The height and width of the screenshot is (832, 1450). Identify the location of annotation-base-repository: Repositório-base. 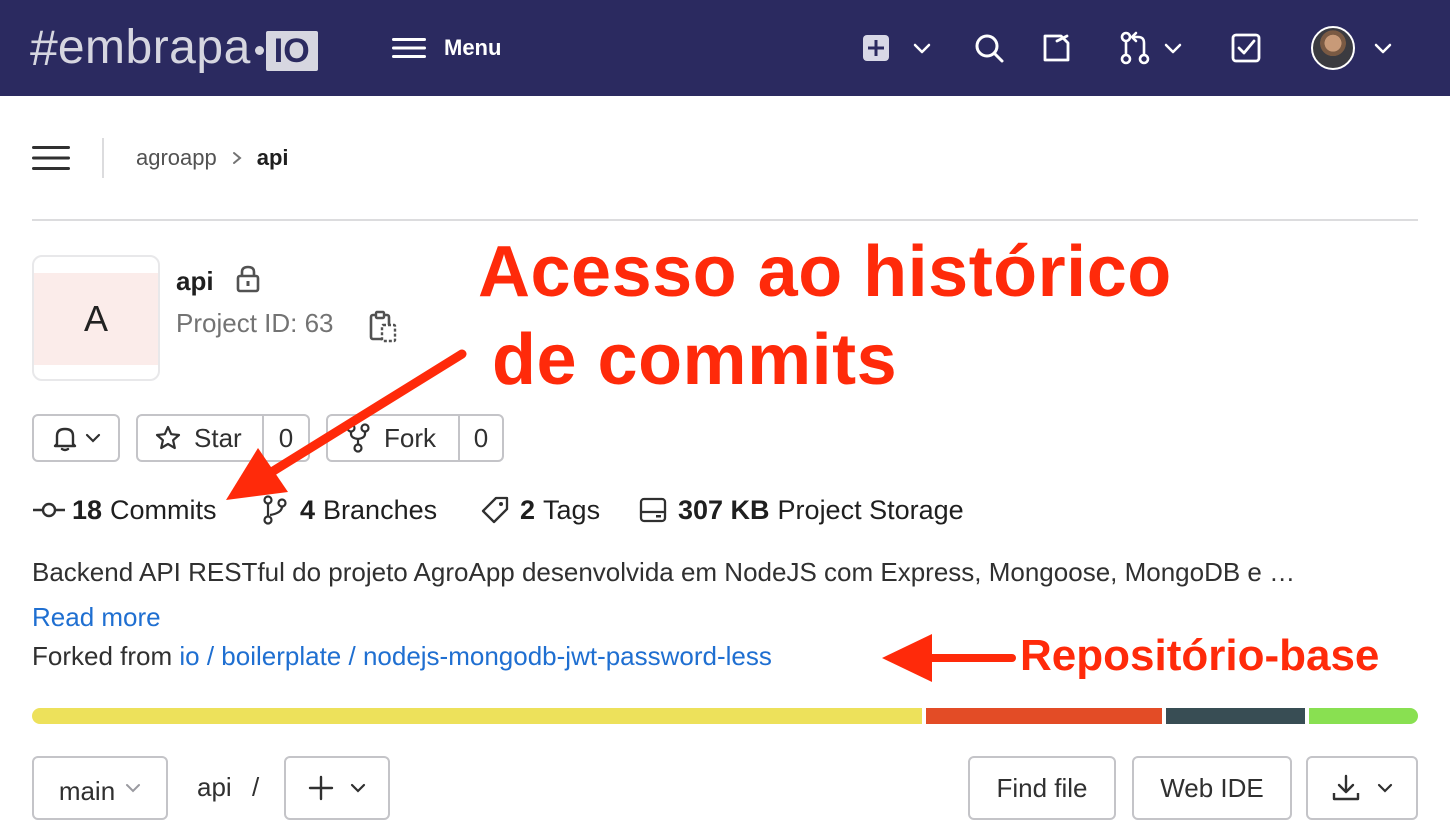
(1200, 655).